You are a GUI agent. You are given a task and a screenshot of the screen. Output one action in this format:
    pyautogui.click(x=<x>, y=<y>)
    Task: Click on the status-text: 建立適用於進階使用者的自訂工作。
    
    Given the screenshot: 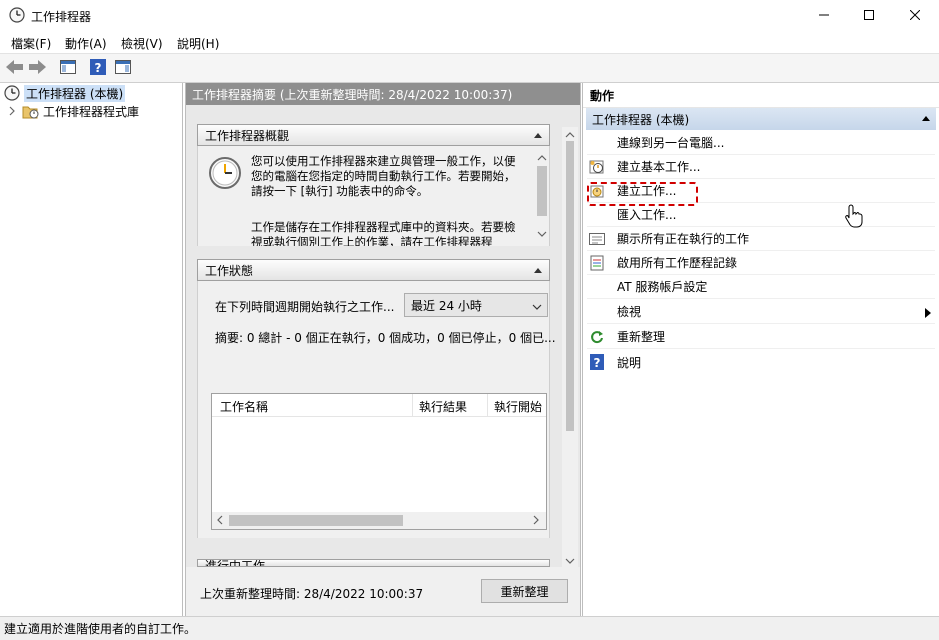 What is the action you would take?
    pyautogui.click(x=100, y=629)
    